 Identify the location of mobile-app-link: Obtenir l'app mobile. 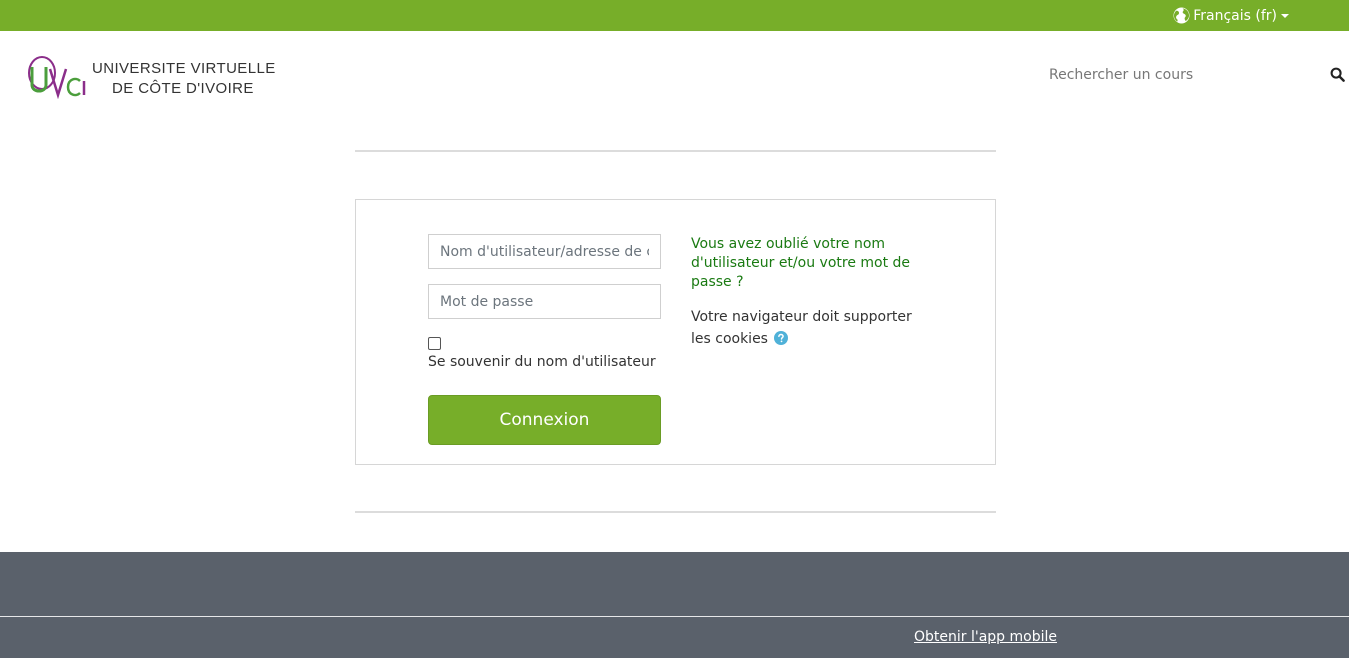
(985, 637).